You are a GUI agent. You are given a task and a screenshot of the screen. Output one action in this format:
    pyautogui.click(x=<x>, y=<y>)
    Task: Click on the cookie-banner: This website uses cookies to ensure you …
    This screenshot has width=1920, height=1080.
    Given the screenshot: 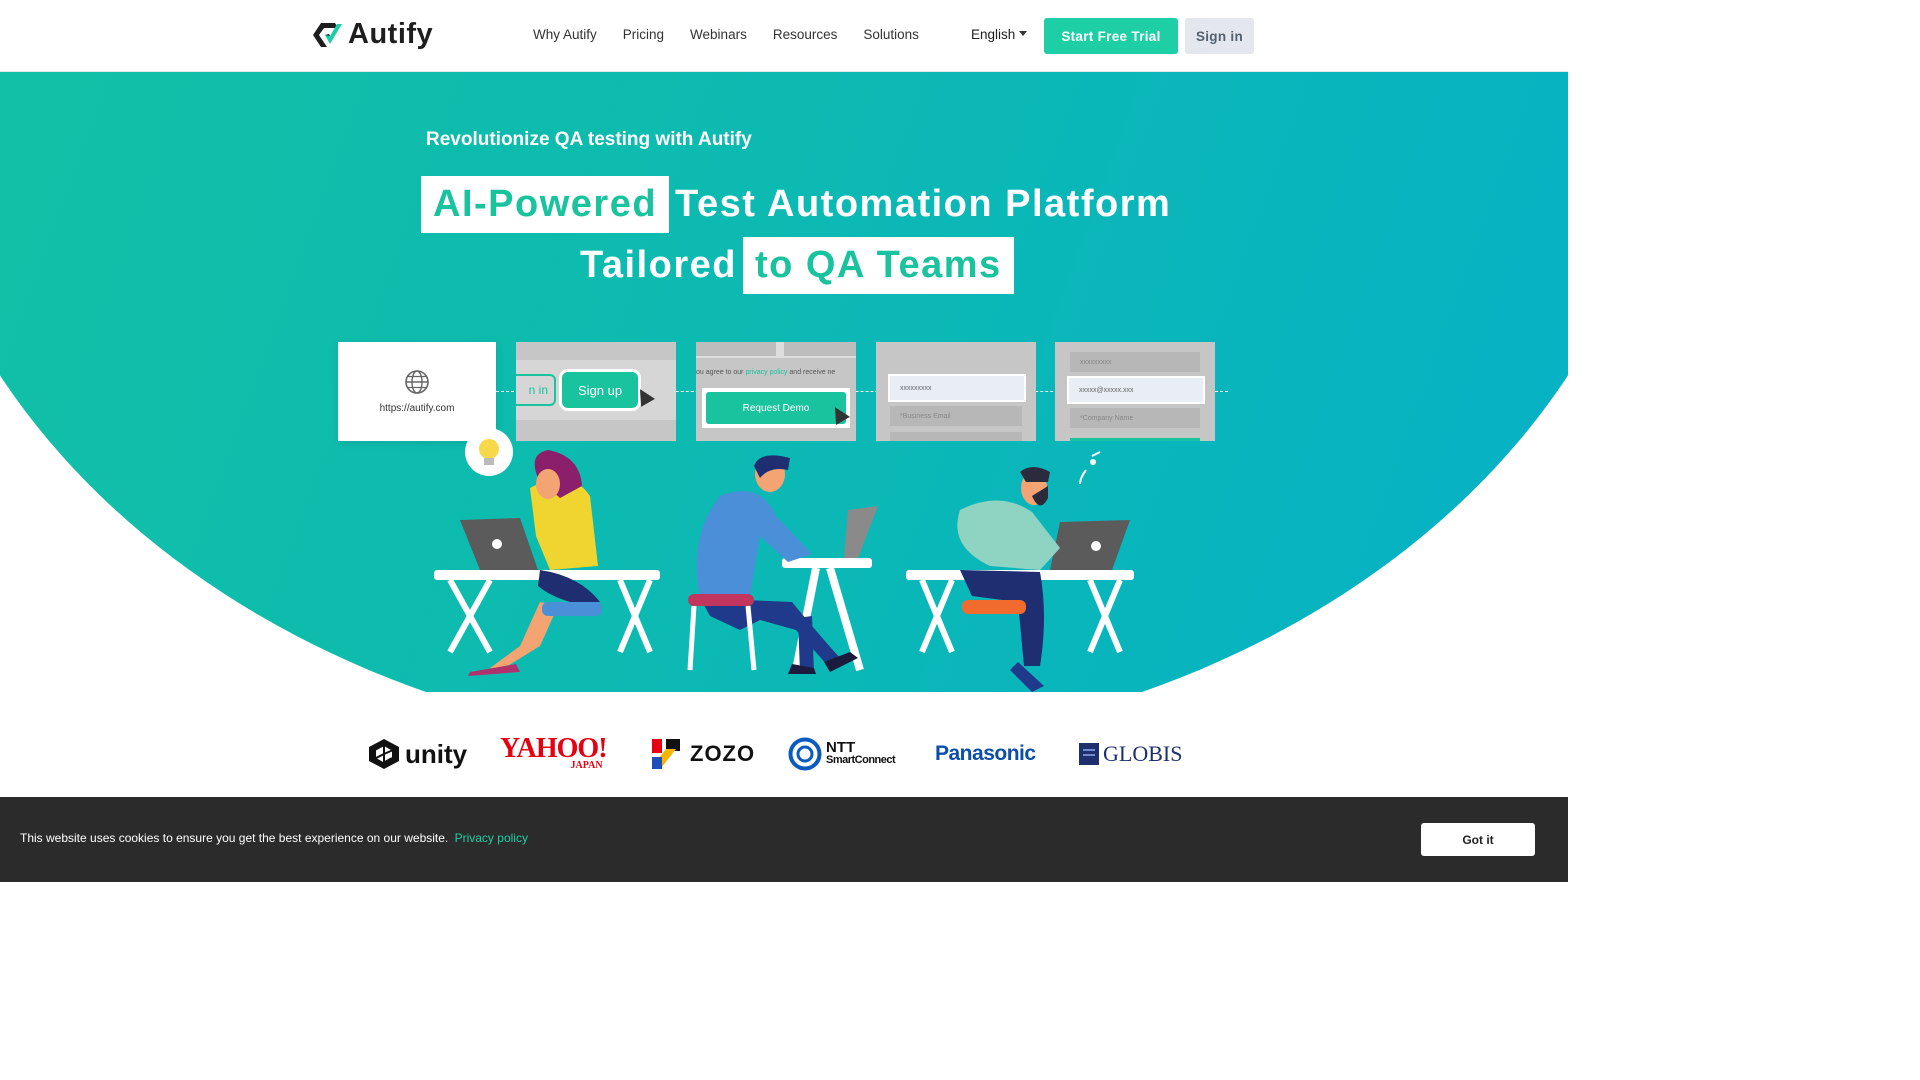 What is the action you would take?
    pyautogui.click(x=784, y=839)
    